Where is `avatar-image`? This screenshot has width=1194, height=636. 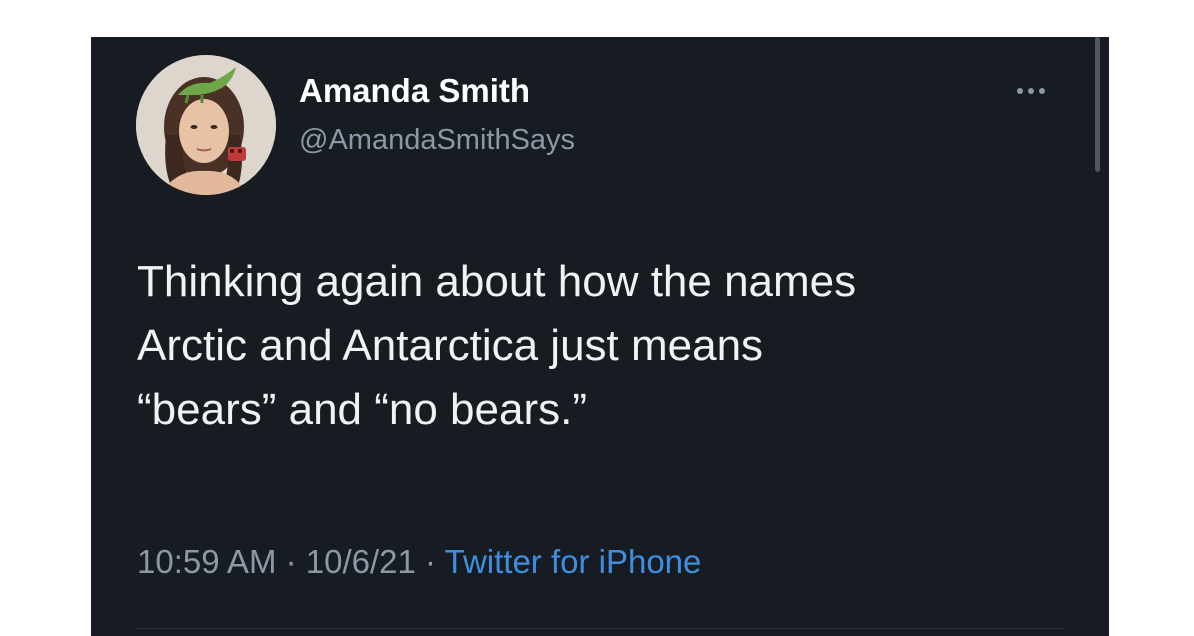 avatar-image is located at coordinates (206, 125).